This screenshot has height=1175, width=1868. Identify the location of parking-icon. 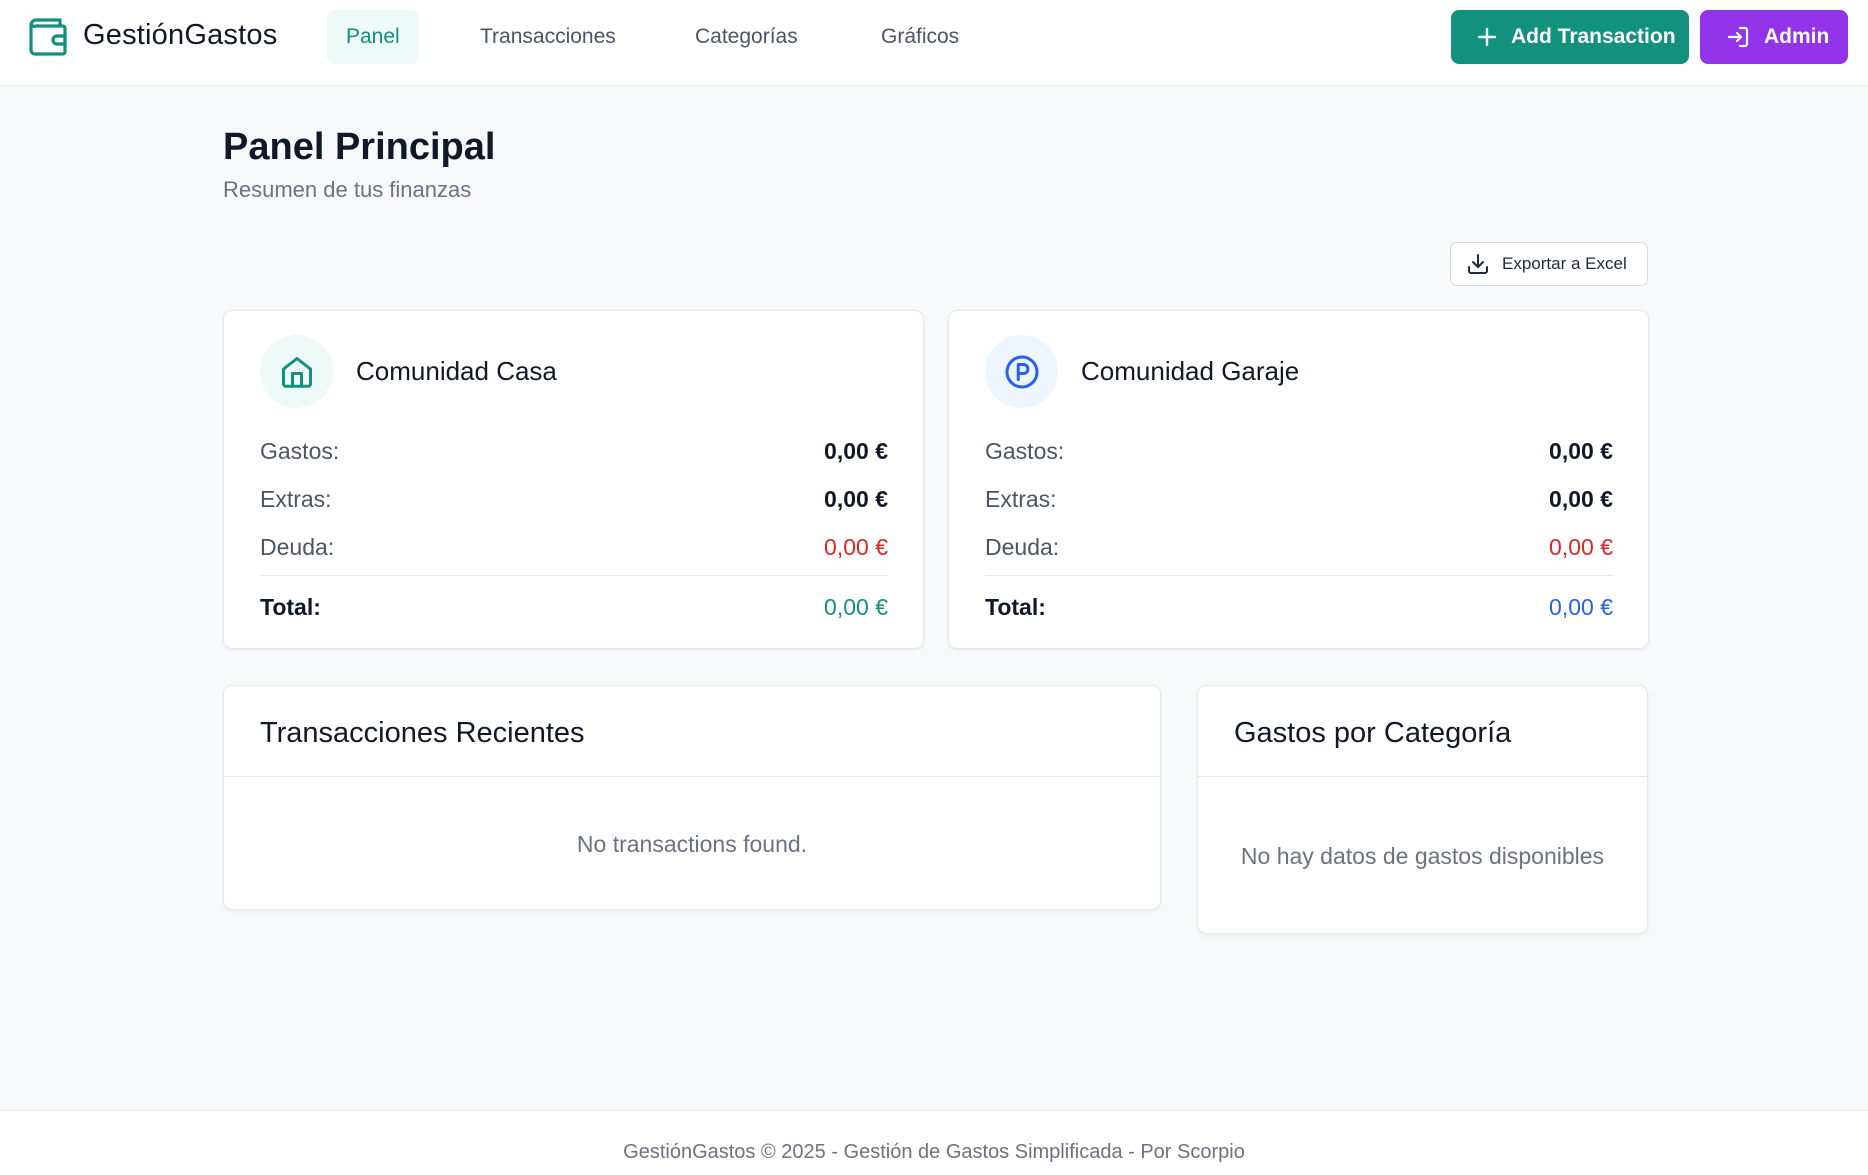
(1021, 371).